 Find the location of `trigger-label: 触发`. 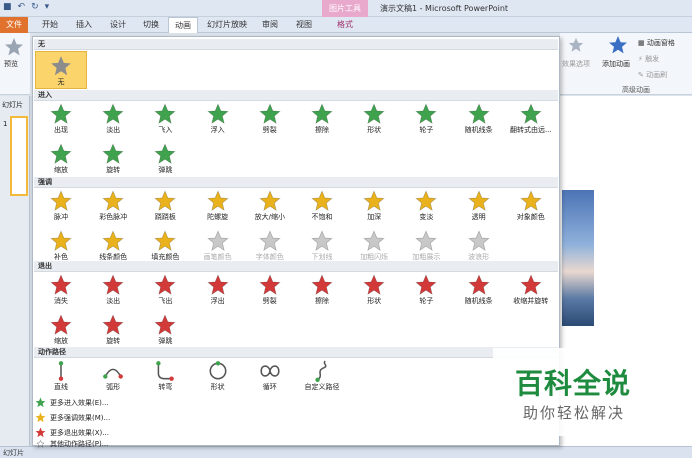

trigger-label: 触发 is located at coordinates (652, 59).